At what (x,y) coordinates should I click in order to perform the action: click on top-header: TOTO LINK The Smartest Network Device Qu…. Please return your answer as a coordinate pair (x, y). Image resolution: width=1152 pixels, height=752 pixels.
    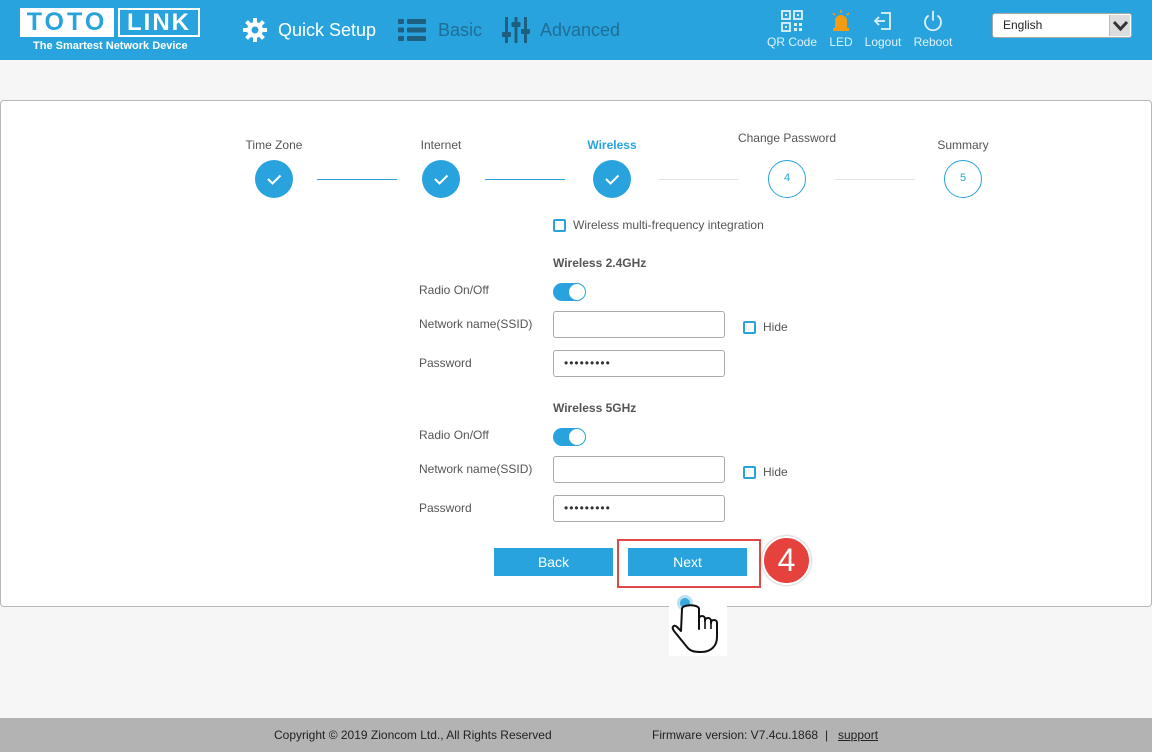
    Looking at the image, I should click on (576, 30).